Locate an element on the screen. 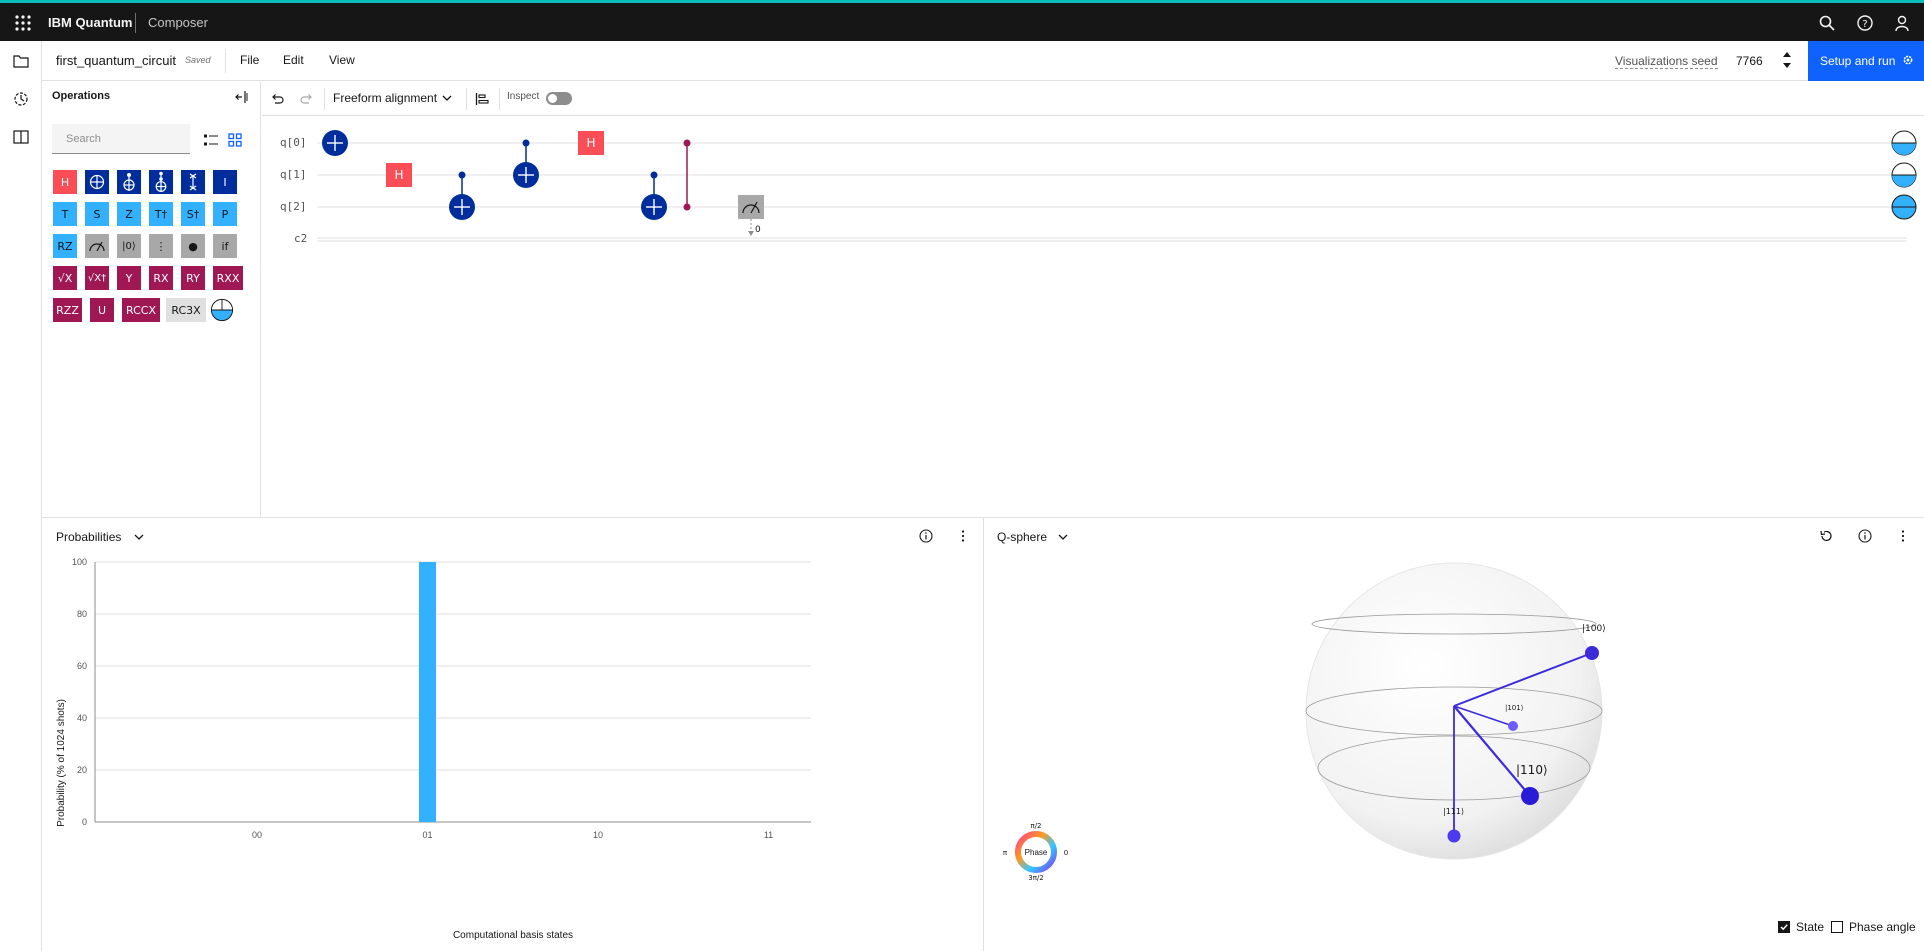 Image resolution: width=1924 pixels, height=951 pixels. operations-search-input is located at coordinates (121, 139).